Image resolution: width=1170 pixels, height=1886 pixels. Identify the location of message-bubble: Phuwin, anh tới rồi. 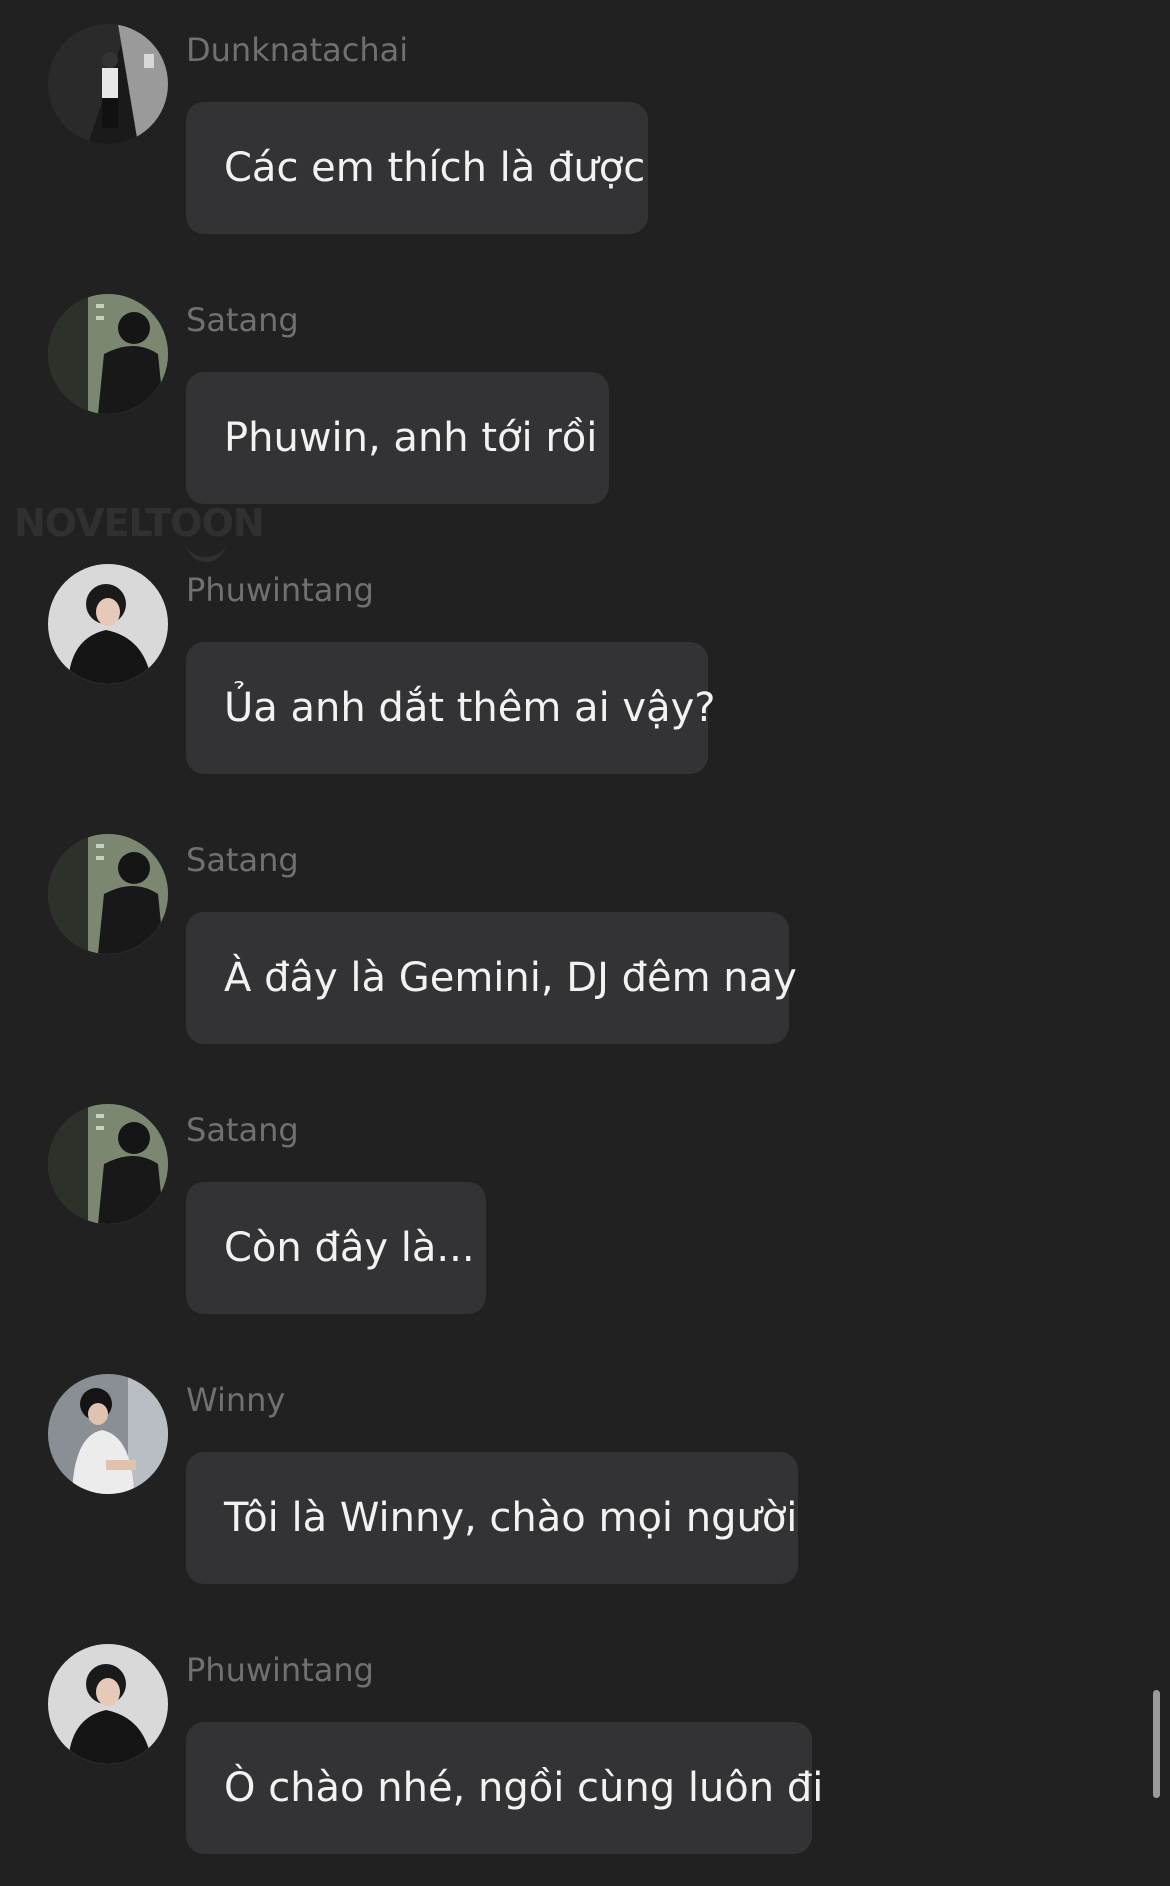
(397, 438).